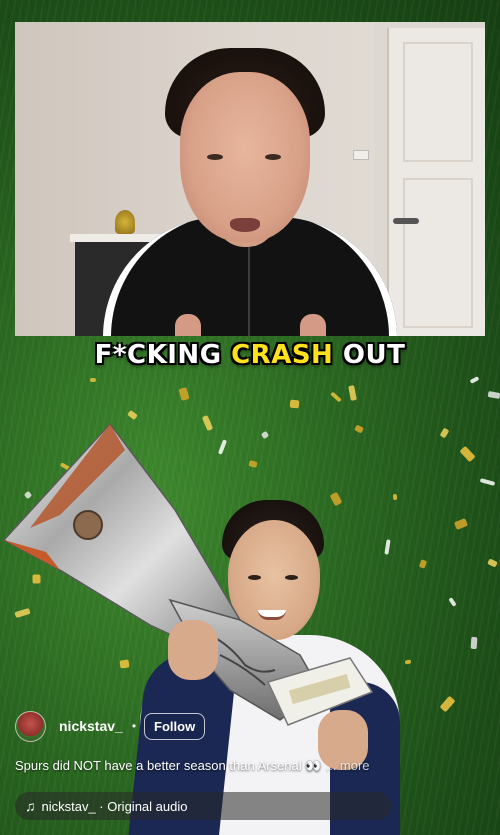  I want to click on door-handle, so click(406, 221).